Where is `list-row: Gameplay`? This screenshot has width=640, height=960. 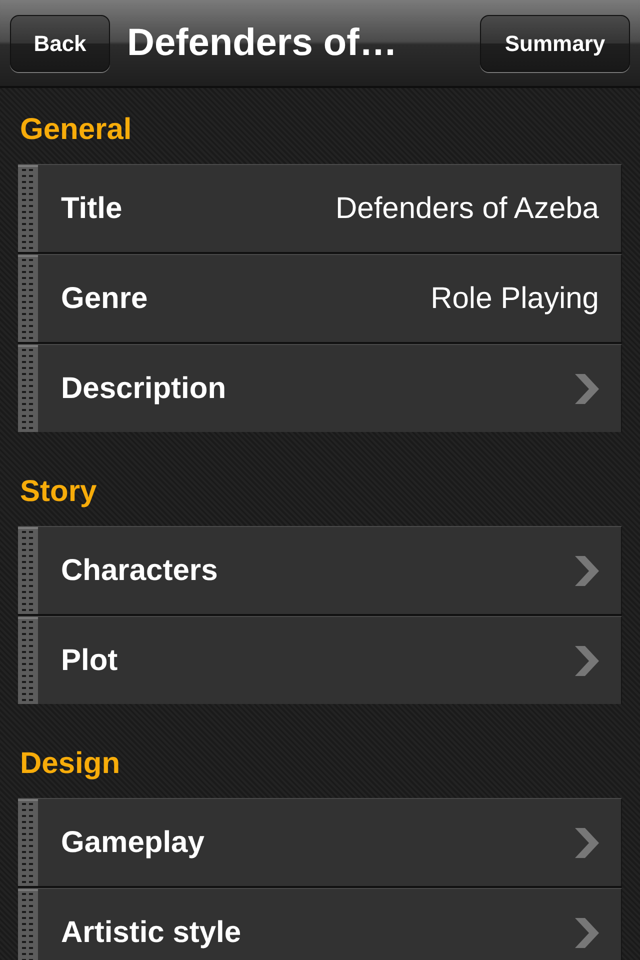
list-row: Gameplay is located at coordinates (320, 842).